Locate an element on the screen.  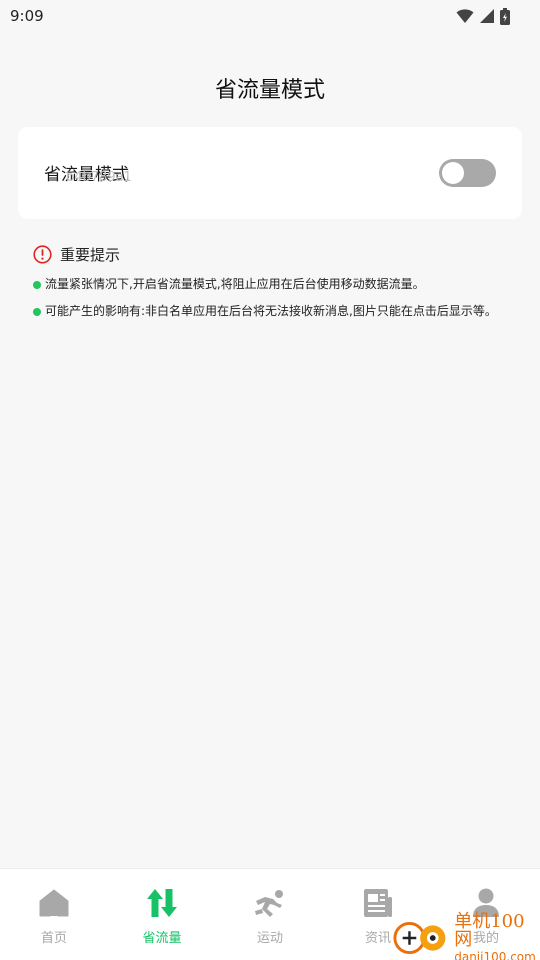
status-icons is located at coordinates (483, 16).